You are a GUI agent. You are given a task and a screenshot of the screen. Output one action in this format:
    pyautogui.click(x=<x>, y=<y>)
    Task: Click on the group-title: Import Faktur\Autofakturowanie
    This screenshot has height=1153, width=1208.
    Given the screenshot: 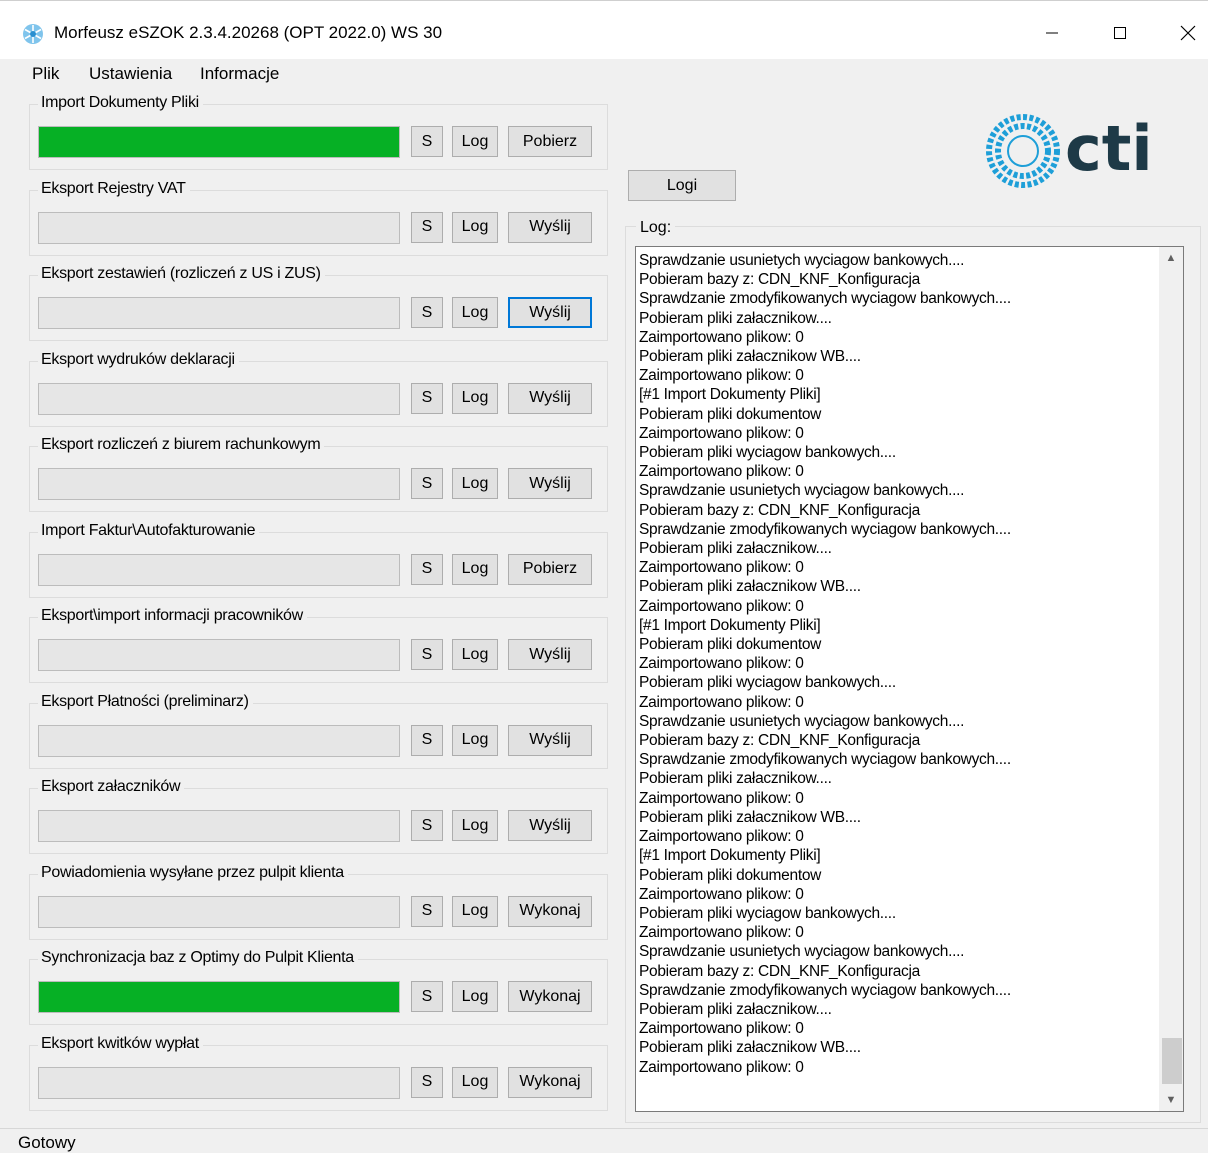 What is the action you would take?
    pyautogui.click(x=149, y=530)
    